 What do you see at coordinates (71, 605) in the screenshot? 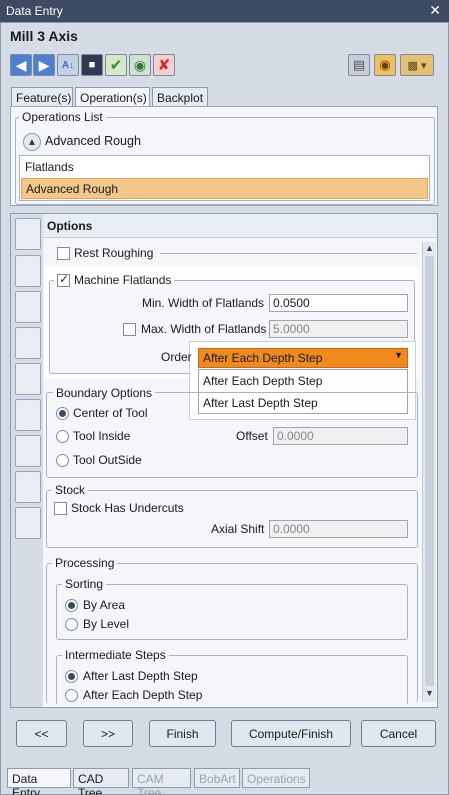
I see `by-area-radio` at bounding box center [71, 605].